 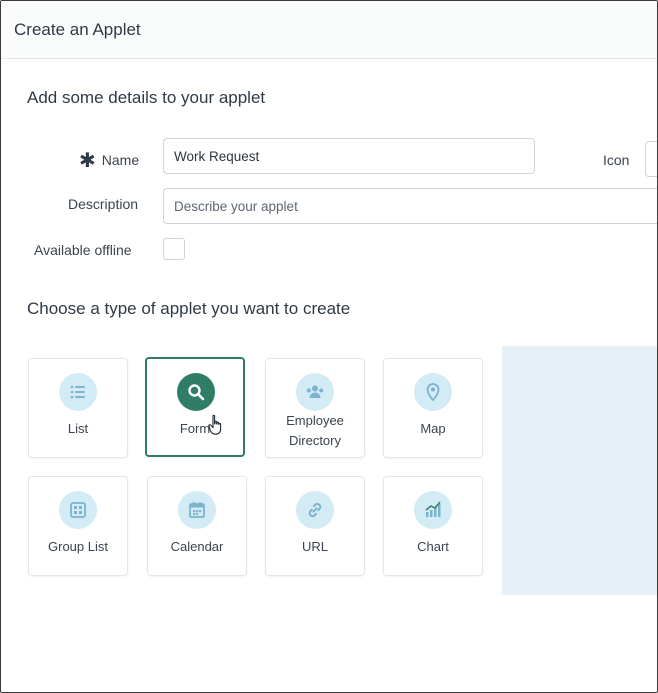 I want to click on applet-type-employee-directory: Employee Directory, so click(x=315, y=408).